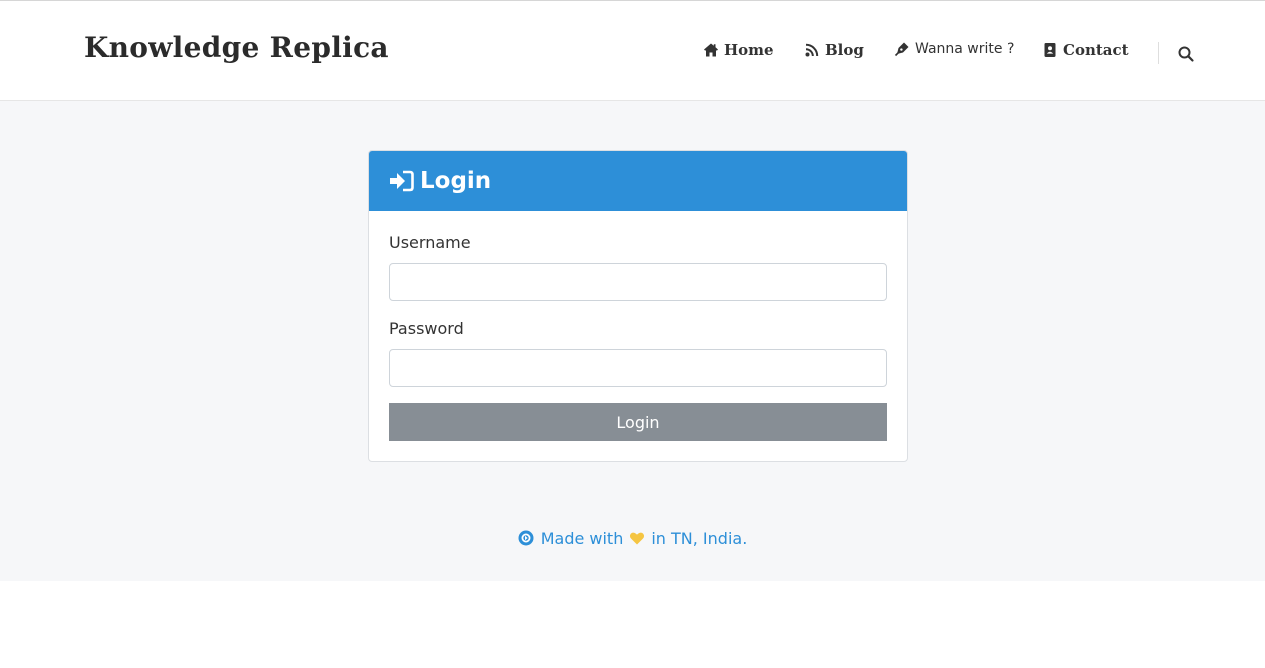 This screenshot has width=1265, height=668. I want to click on heart-icon, so click(637, 538).